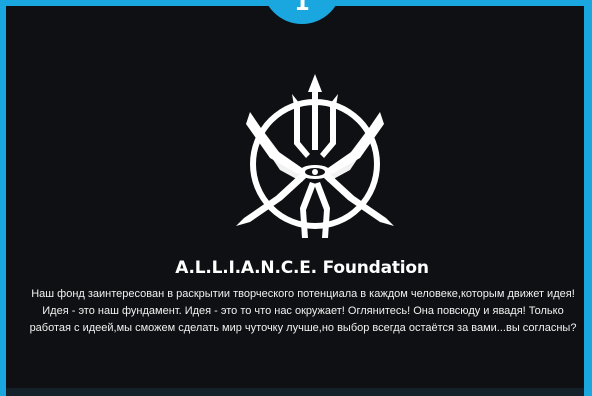 The image size is (592, 396). Describe the element at coordinates (295, 392) in the screenshot. I see `bottom-divider` at that location.